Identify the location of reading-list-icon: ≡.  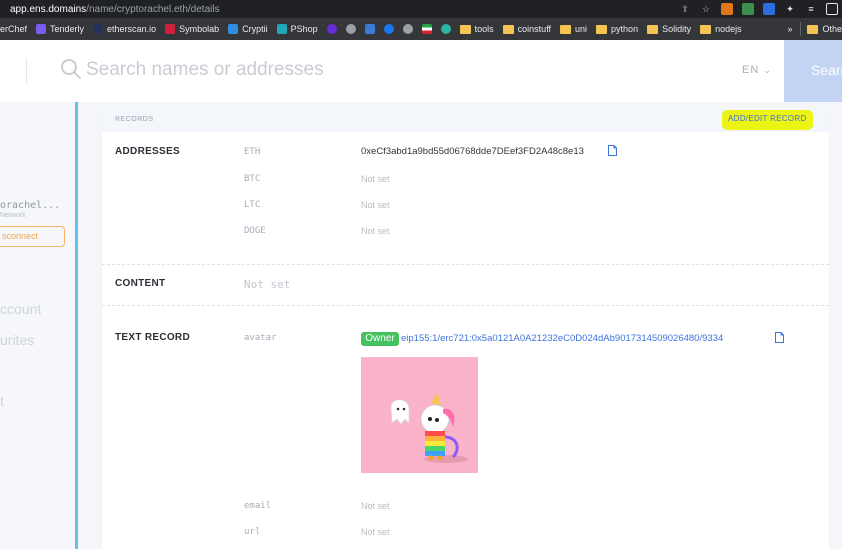
(811, 9).